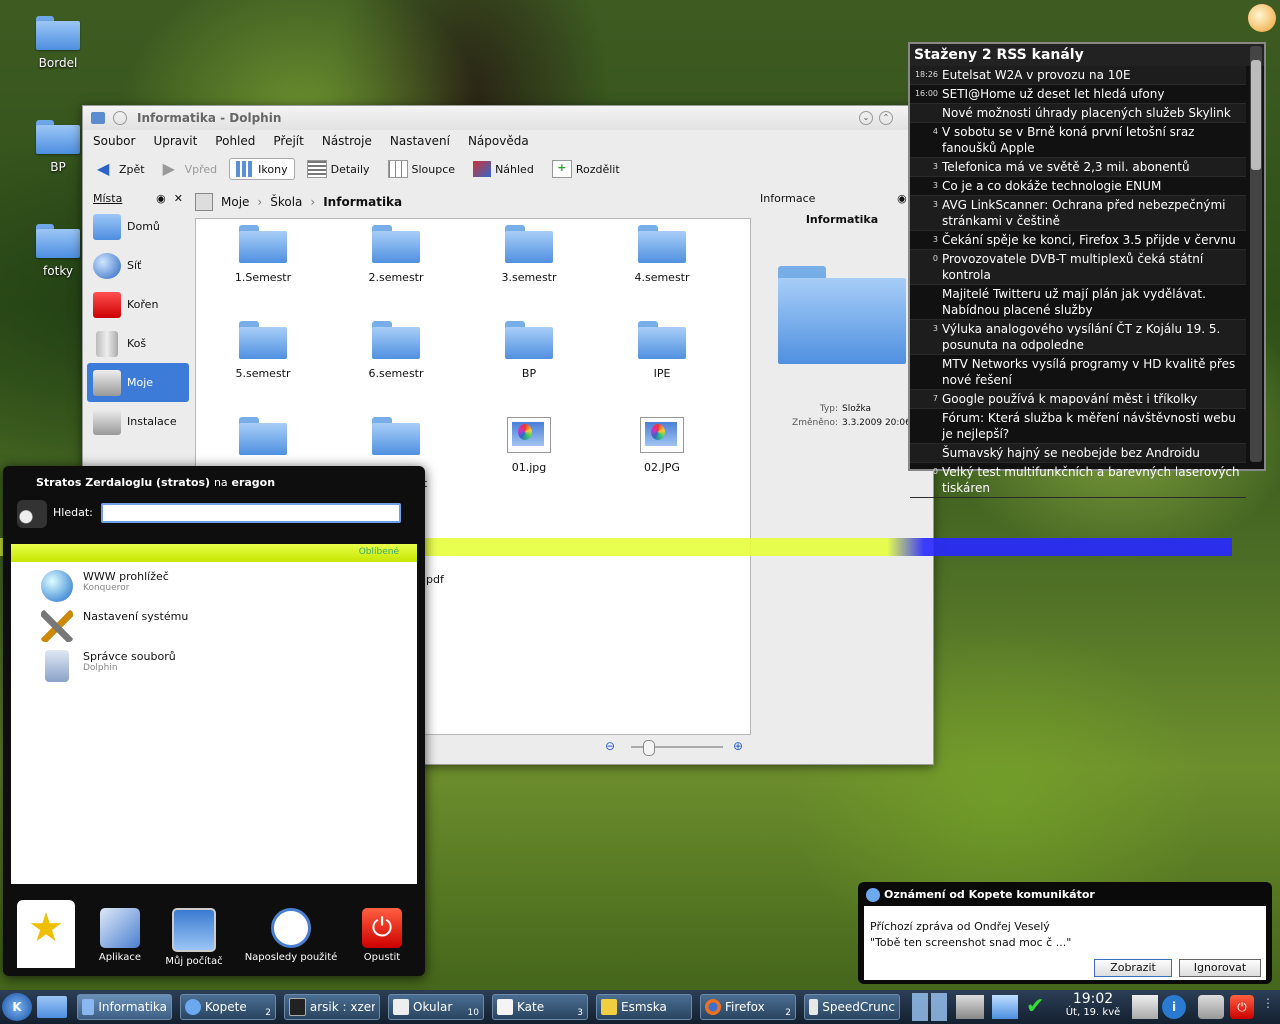 This screenshot has width=1280, height=1024. What do you see at coordinates (263, 254) in the screenshot?
I see `file-item: 1.Semestr` at bounding box center [263, 254].